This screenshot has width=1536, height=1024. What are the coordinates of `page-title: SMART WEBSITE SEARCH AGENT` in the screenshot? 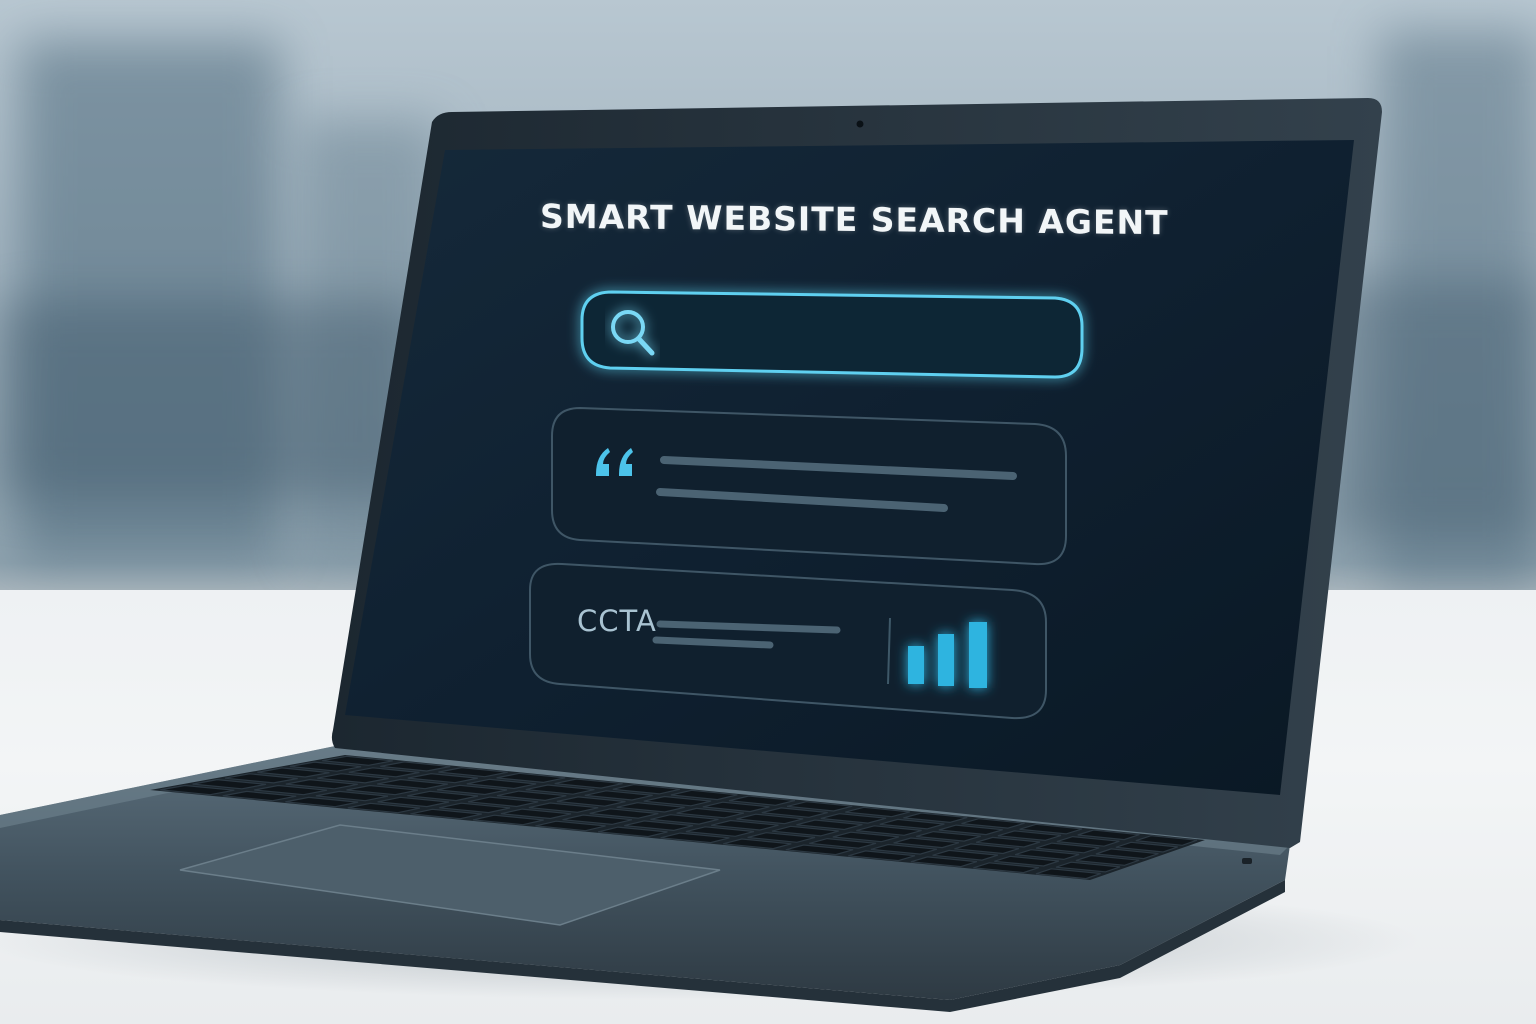 It's located at (854, 219).